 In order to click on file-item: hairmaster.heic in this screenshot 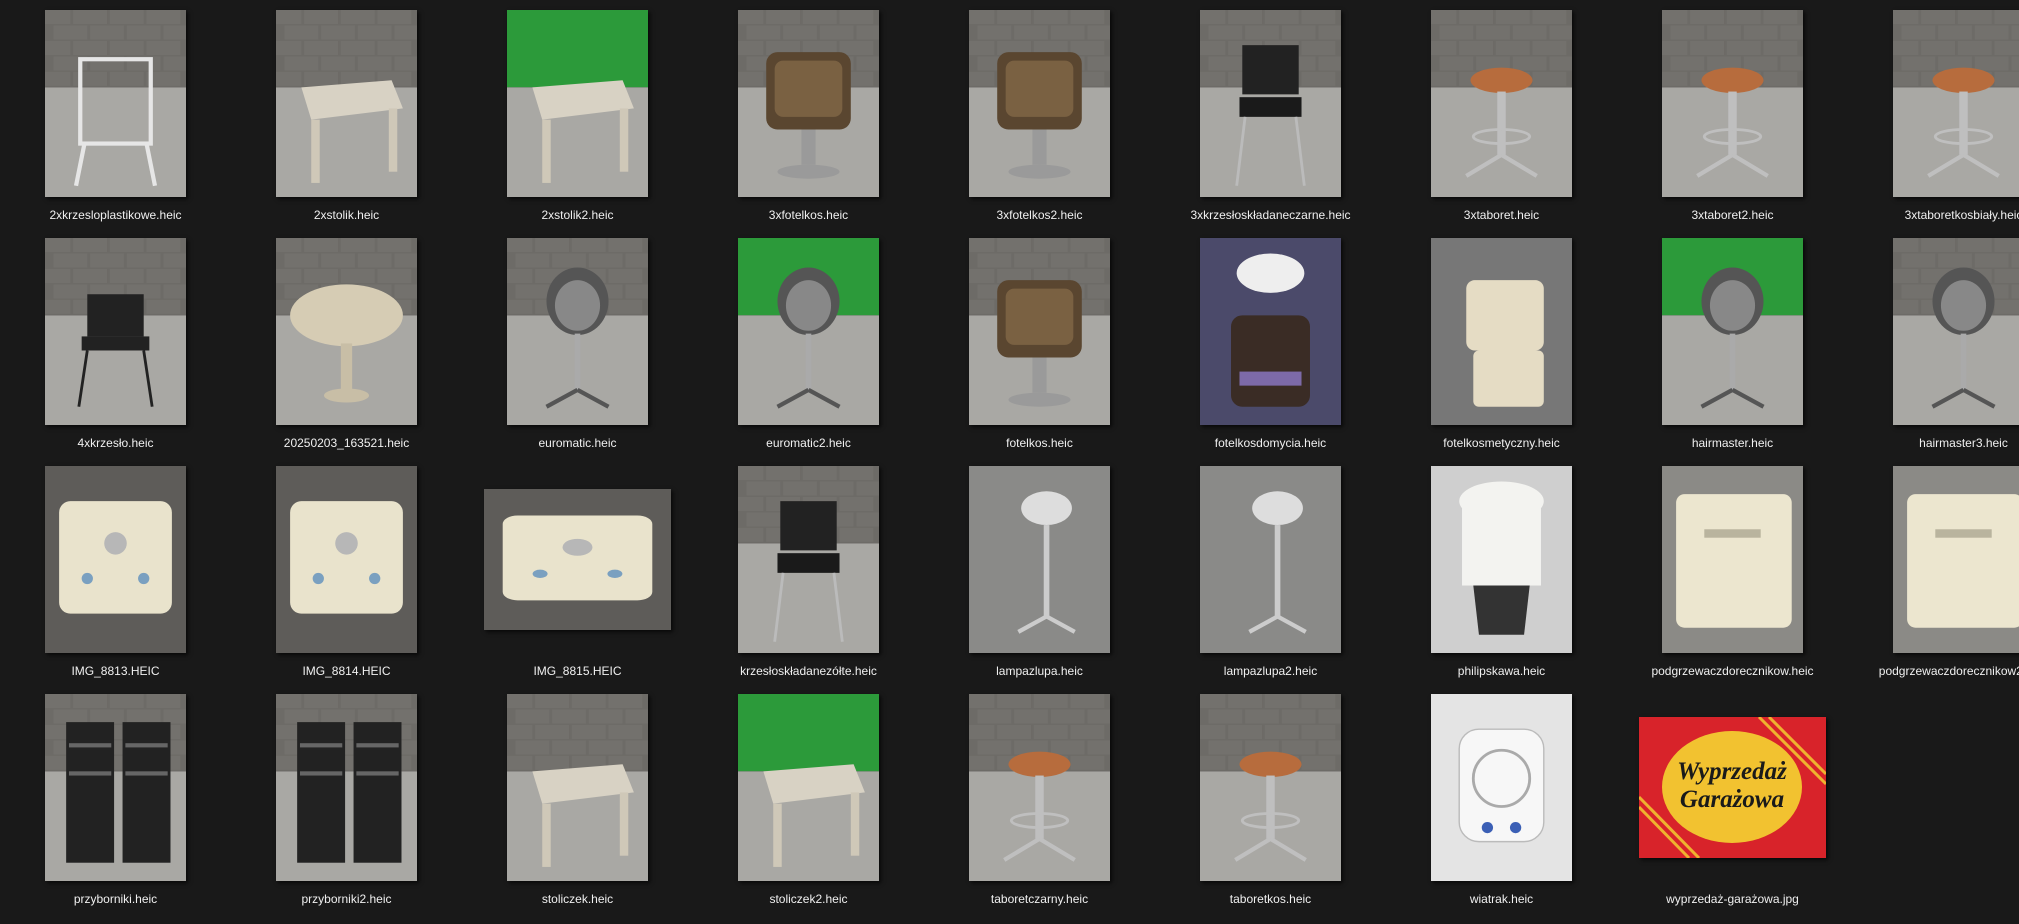, I will do `click(1732, 345)`.